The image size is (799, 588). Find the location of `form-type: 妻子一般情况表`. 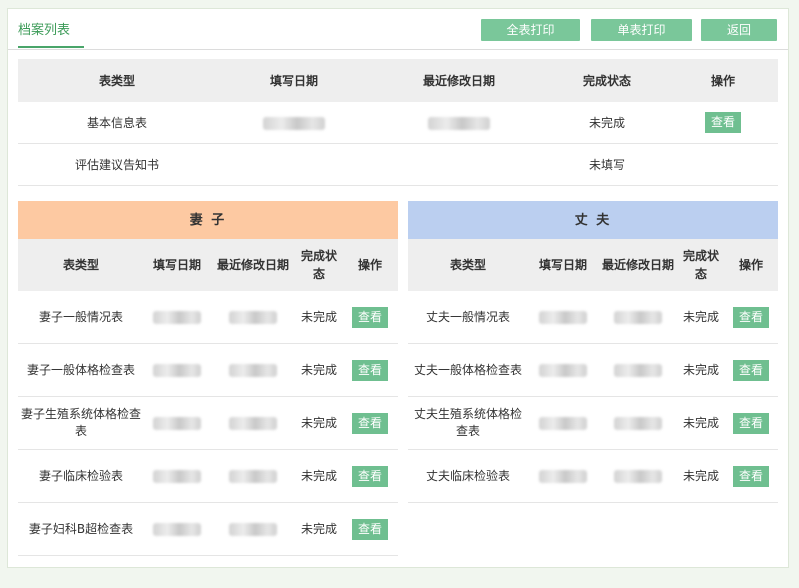

form-type: 妻子一般情况表 is located at coordinates (81, 317).